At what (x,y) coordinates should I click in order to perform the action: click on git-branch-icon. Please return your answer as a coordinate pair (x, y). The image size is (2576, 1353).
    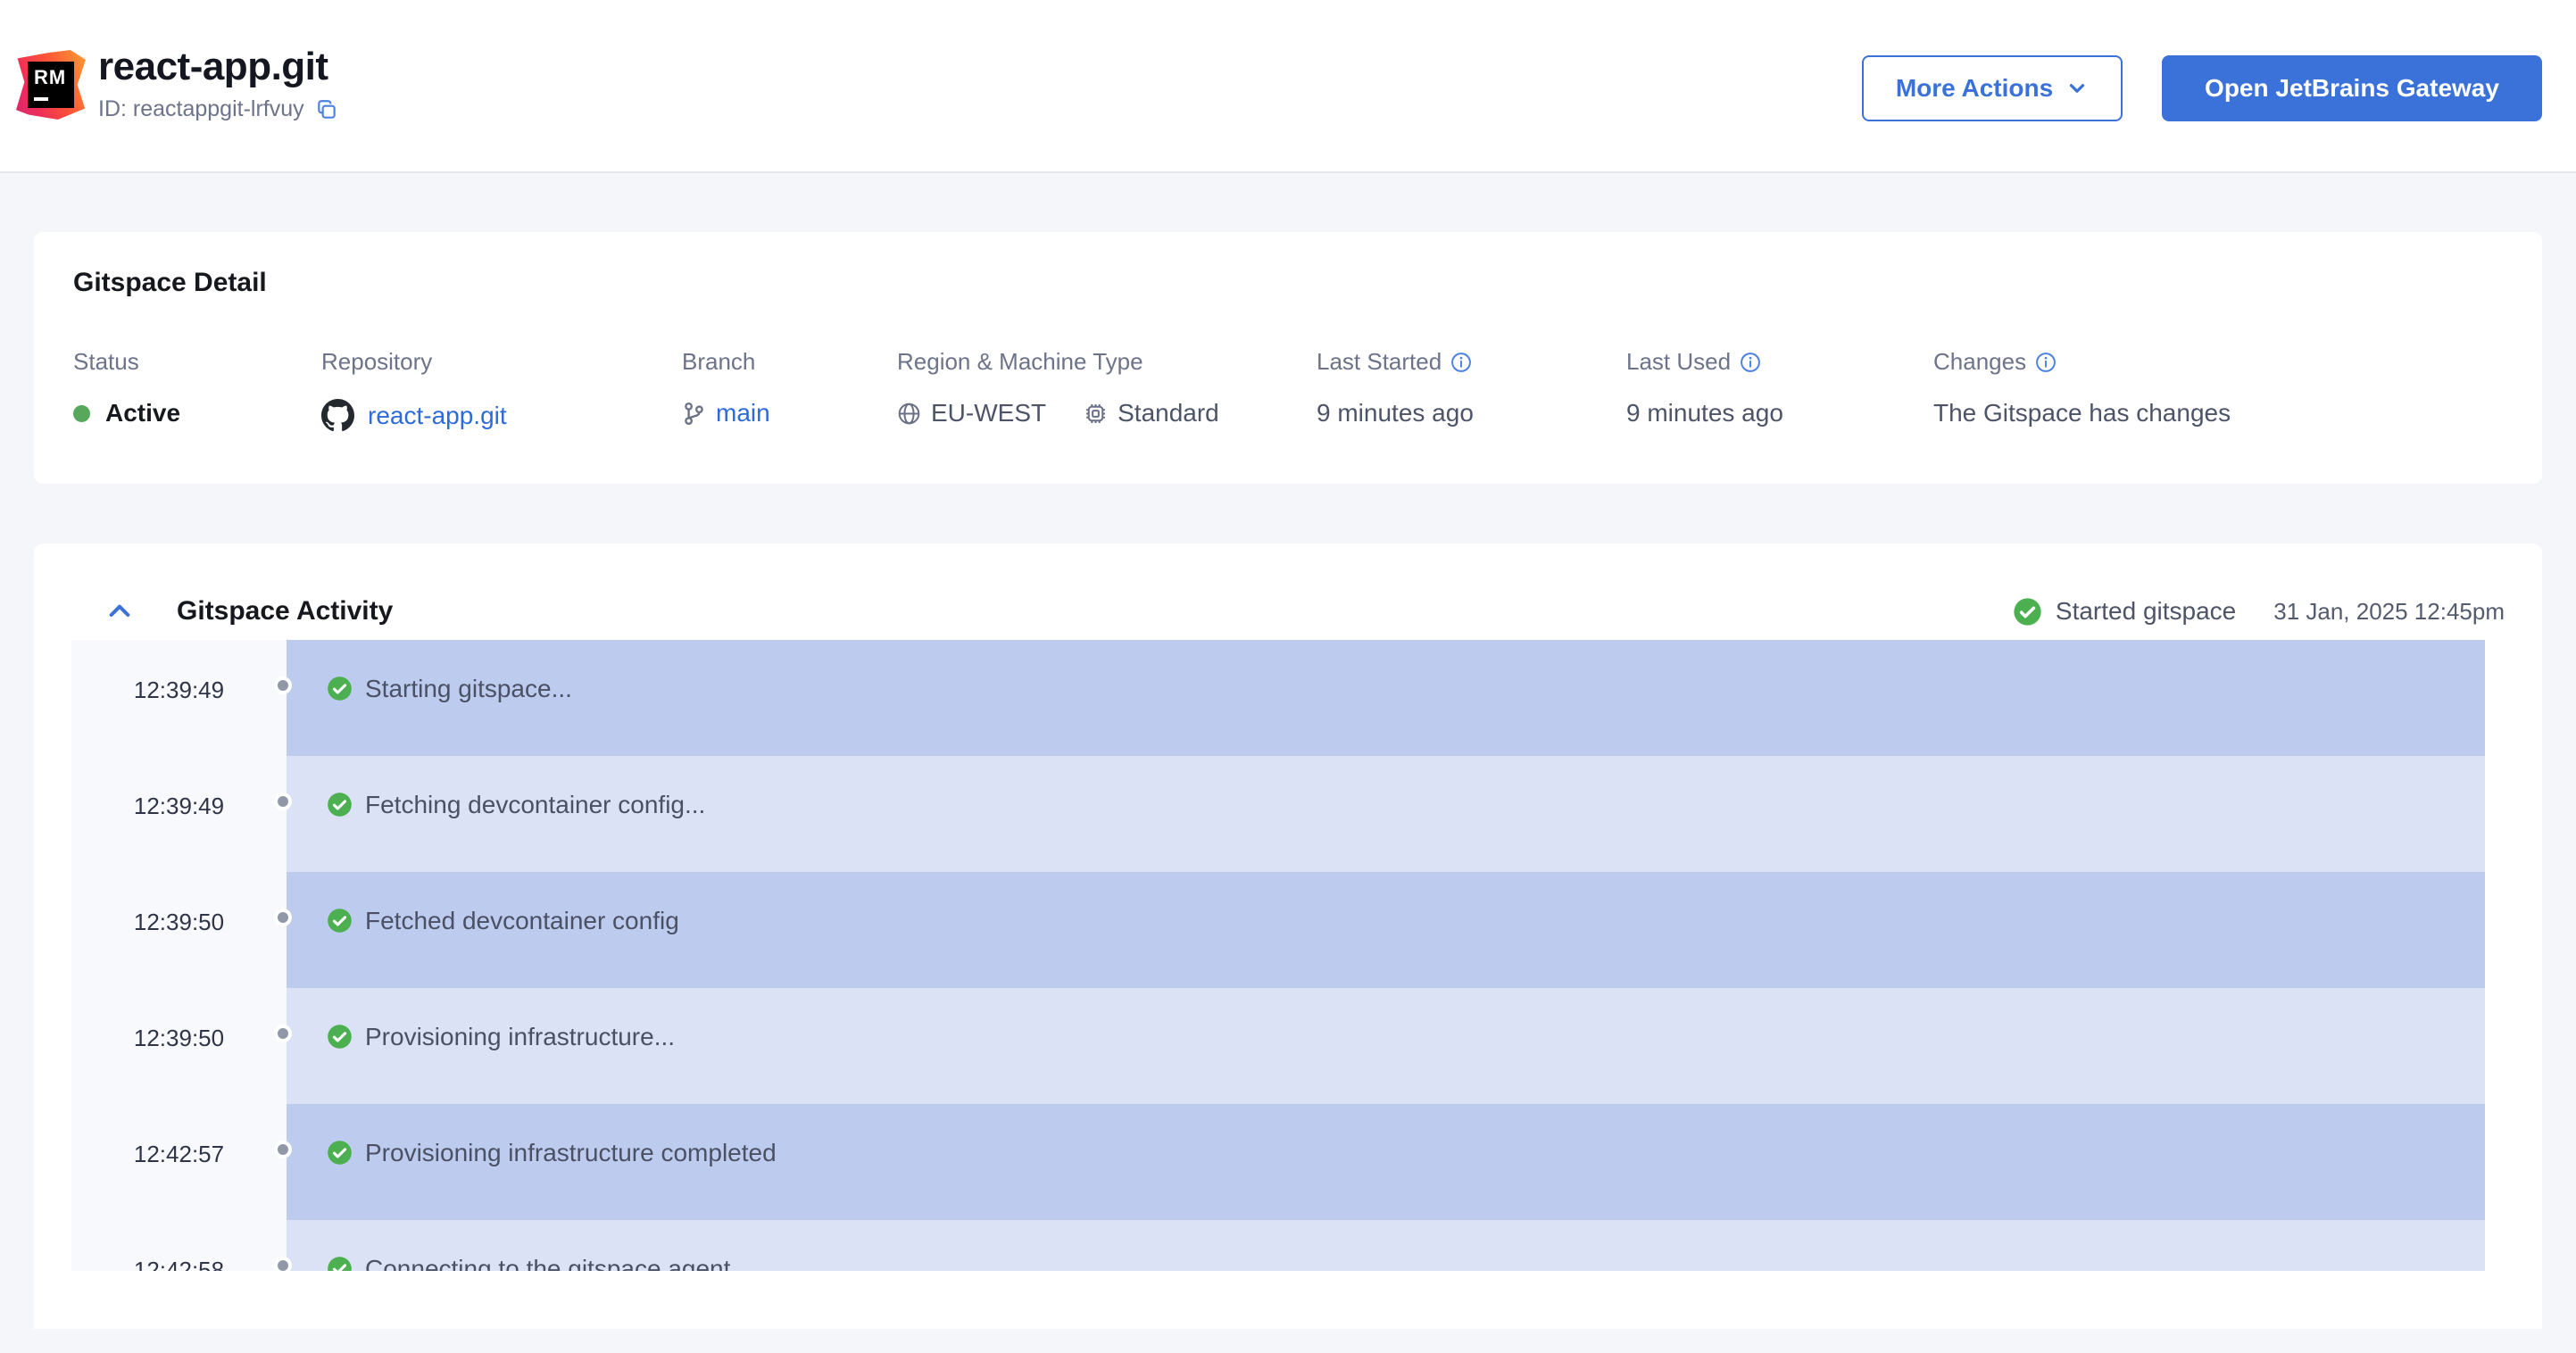
    Looking at the image, I should click on (694, 414).